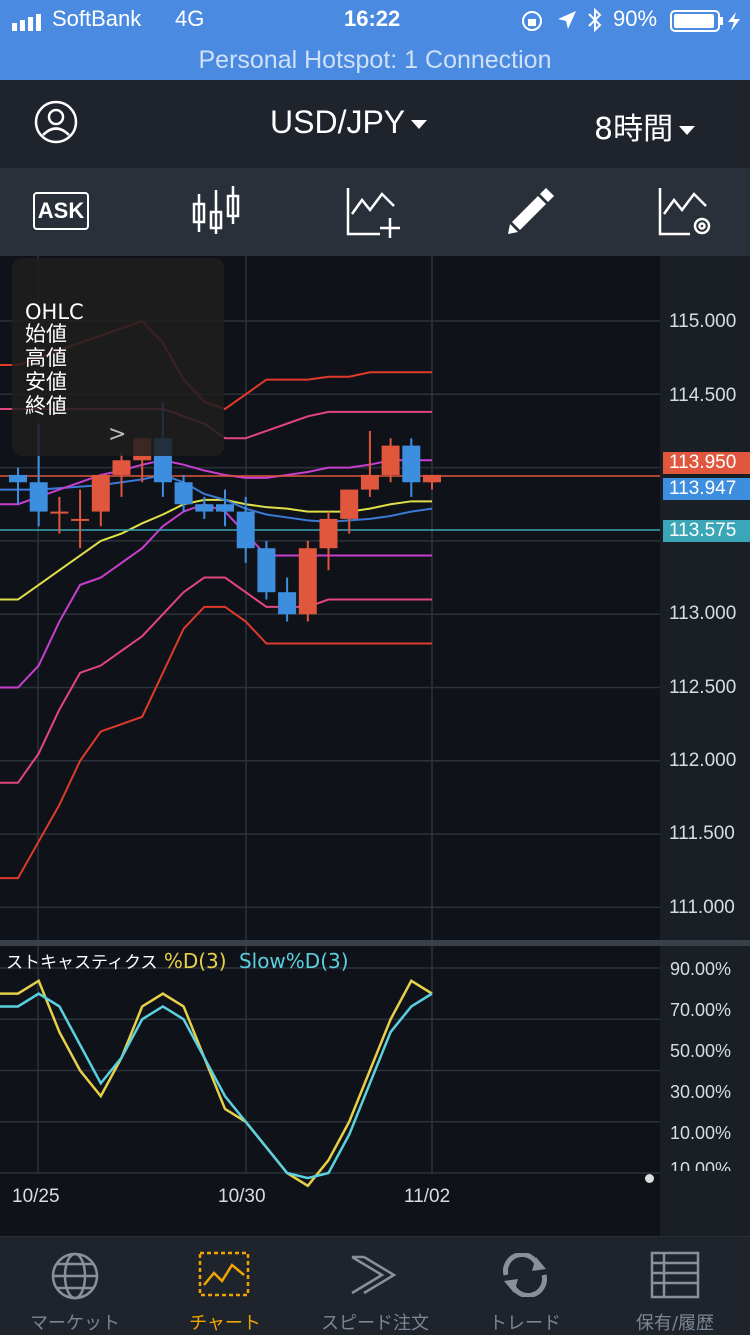 This screenshot has height=1335, width=750. What do you see at coordinates (686, 214) in the screenshot?
I see `indicator-settings-icon` at bounding box center [686, 214].